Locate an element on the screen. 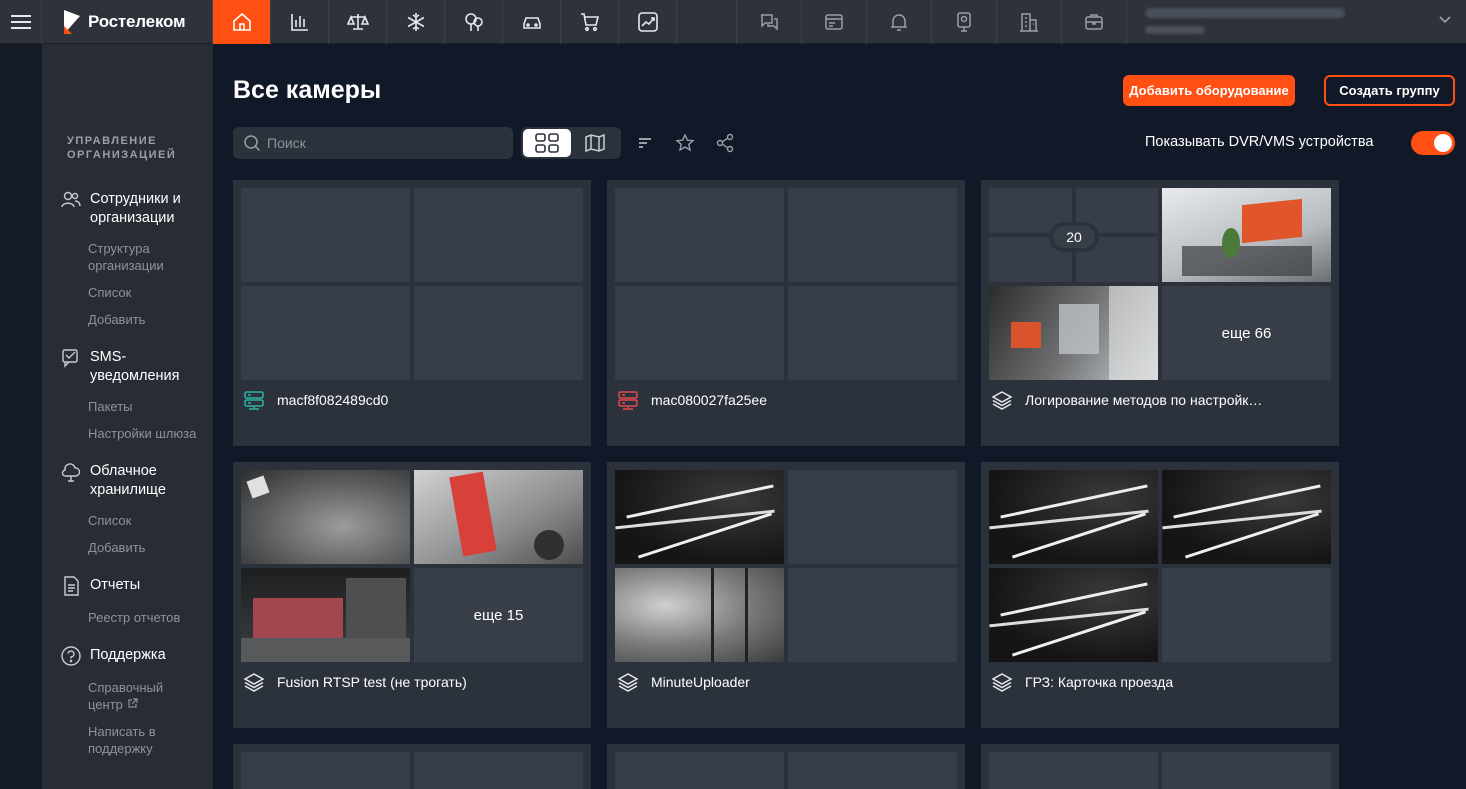 This screenshot has width=1466, height=789. card-thumbnails is located at coordinates (786, 284).